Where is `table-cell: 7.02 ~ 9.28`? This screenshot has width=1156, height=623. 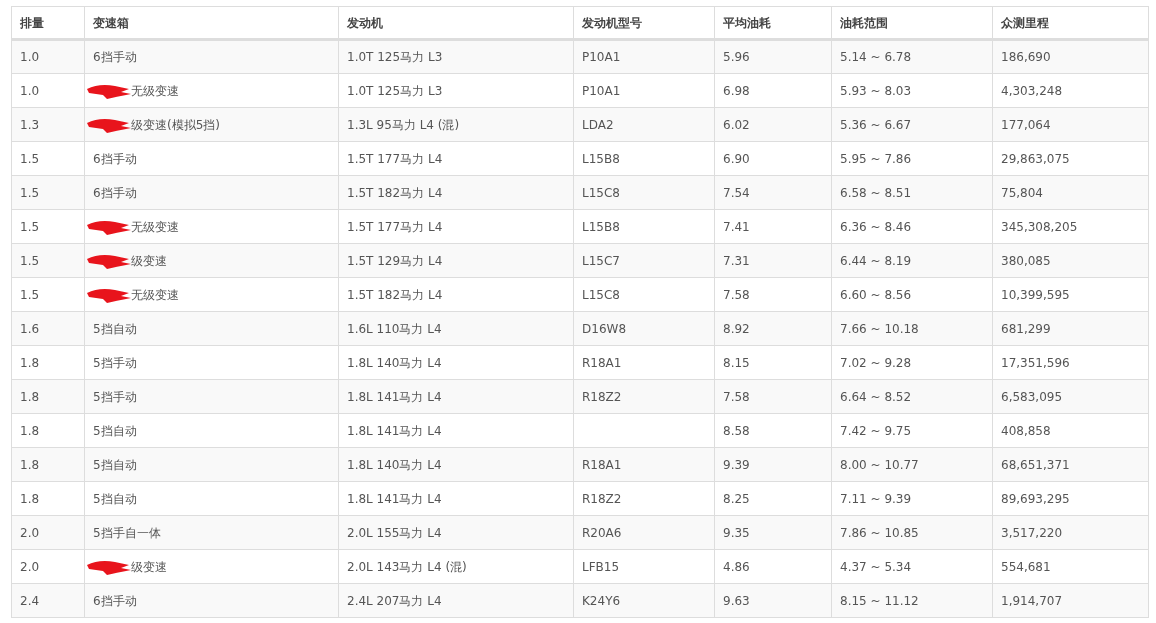 table-cell: 7.02 ~ 9.28 is located at coordinates (876, 362).